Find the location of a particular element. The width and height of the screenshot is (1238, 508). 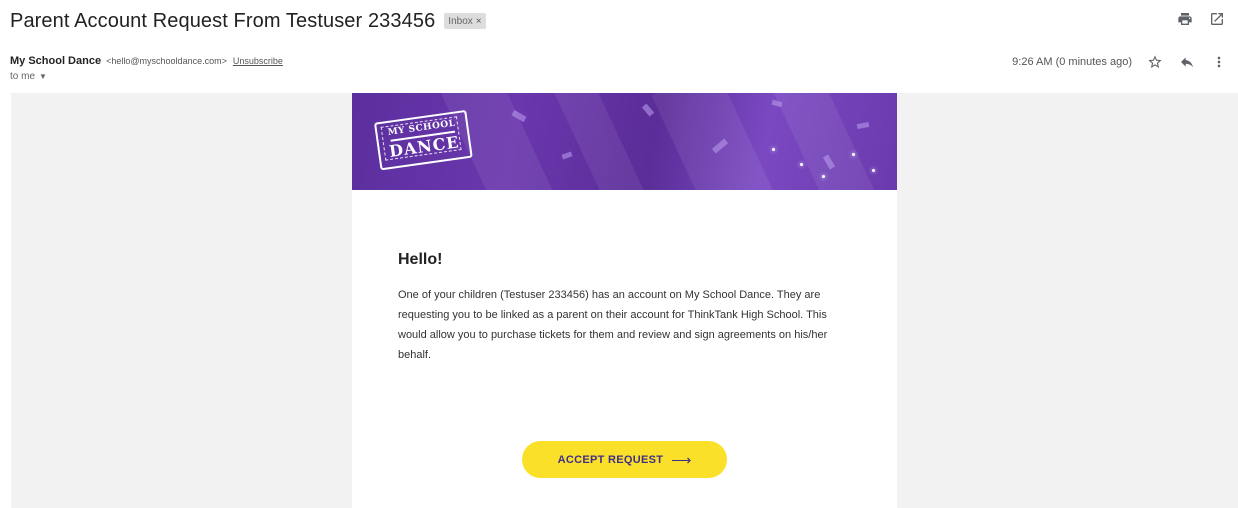

star-icon is located at coordinates (1155, 62).